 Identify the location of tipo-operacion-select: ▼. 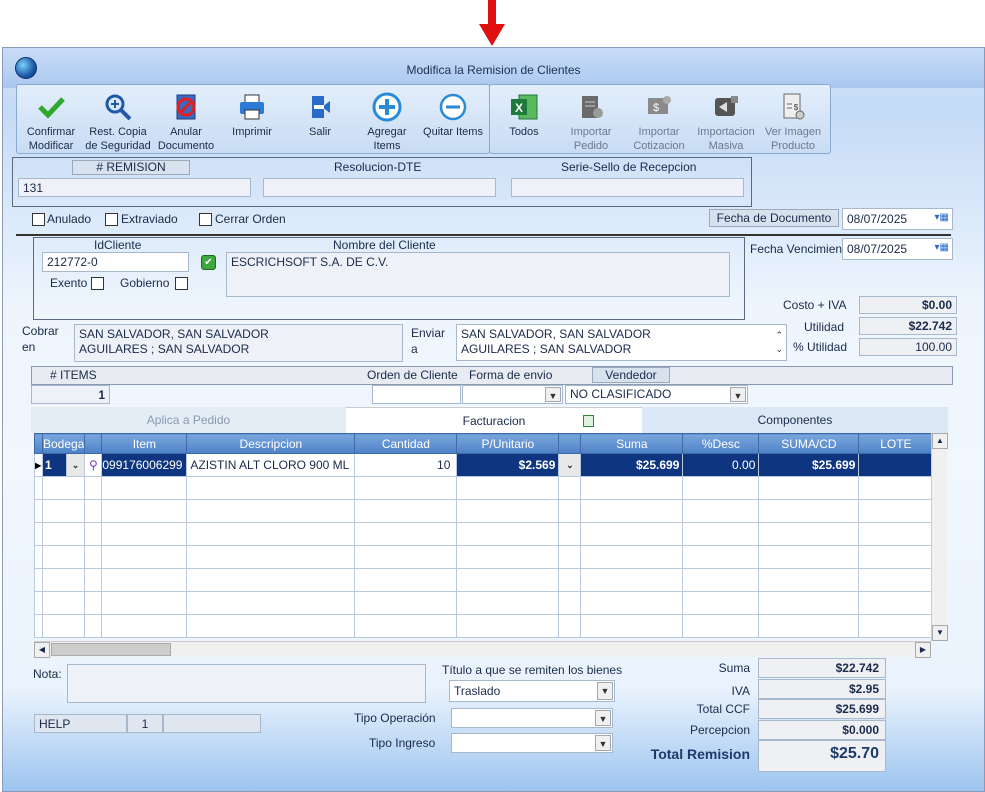
(532, 718).